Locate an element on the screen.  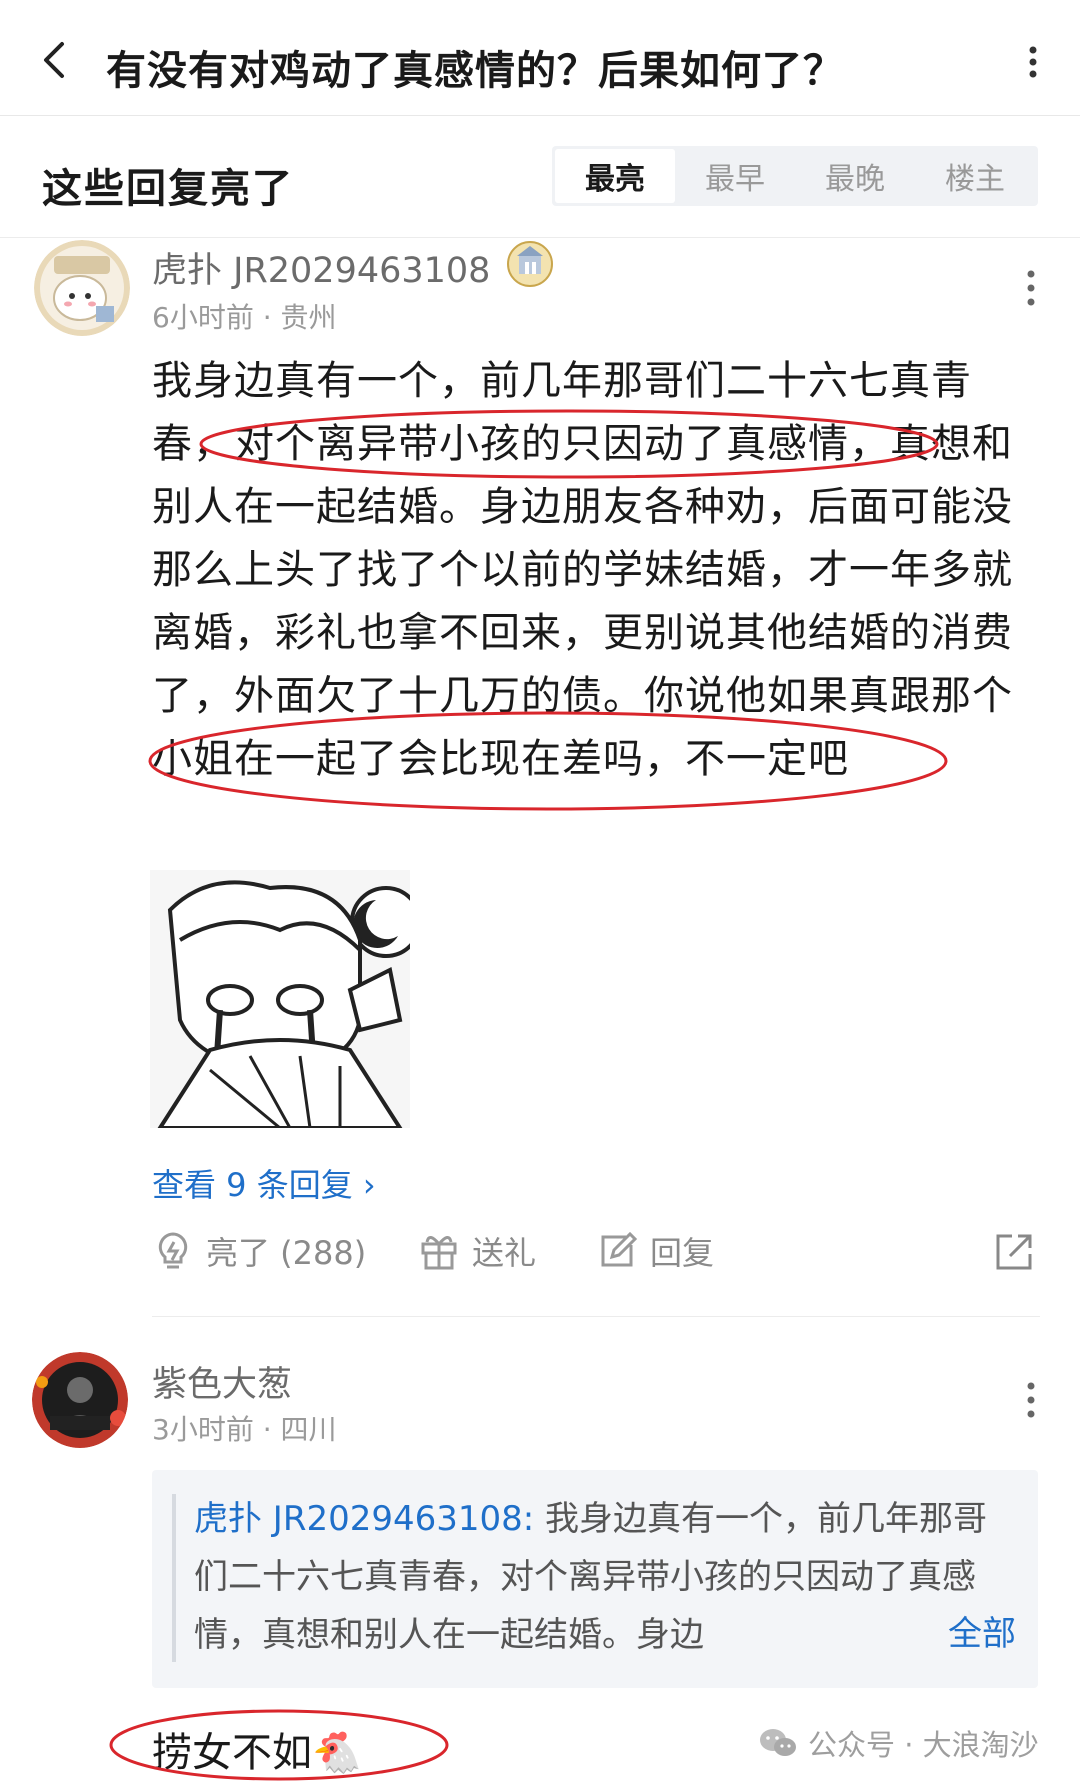
light-button: 亮了 (288) is located at coordinates (259, 1251).